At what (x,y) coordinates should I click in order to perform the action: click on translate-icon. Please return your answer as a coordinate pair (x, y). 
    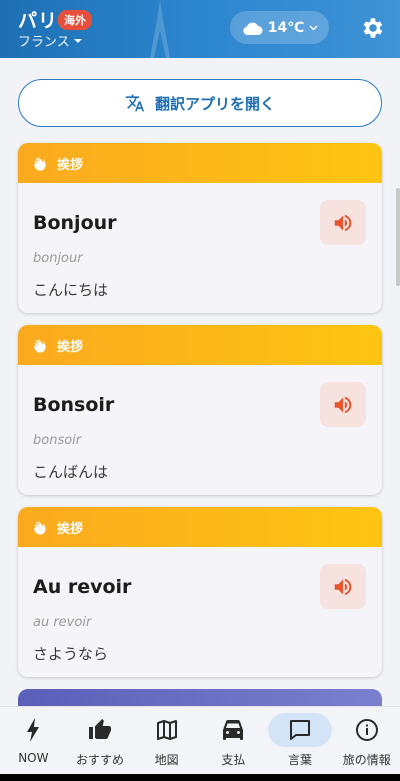
    Looking at the image, I should click on (135, 103).